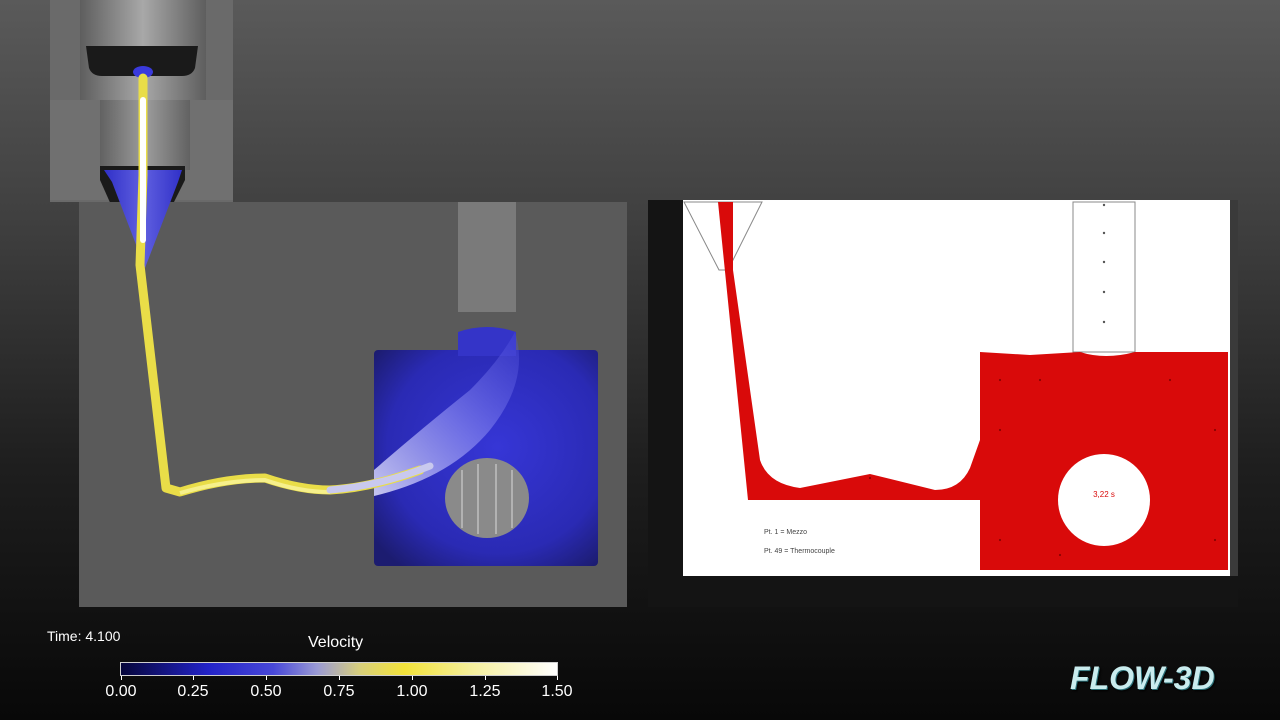 The width and height of the screenshot is (1280, 720). I want to click on casting-cavity, so click(486, 446).